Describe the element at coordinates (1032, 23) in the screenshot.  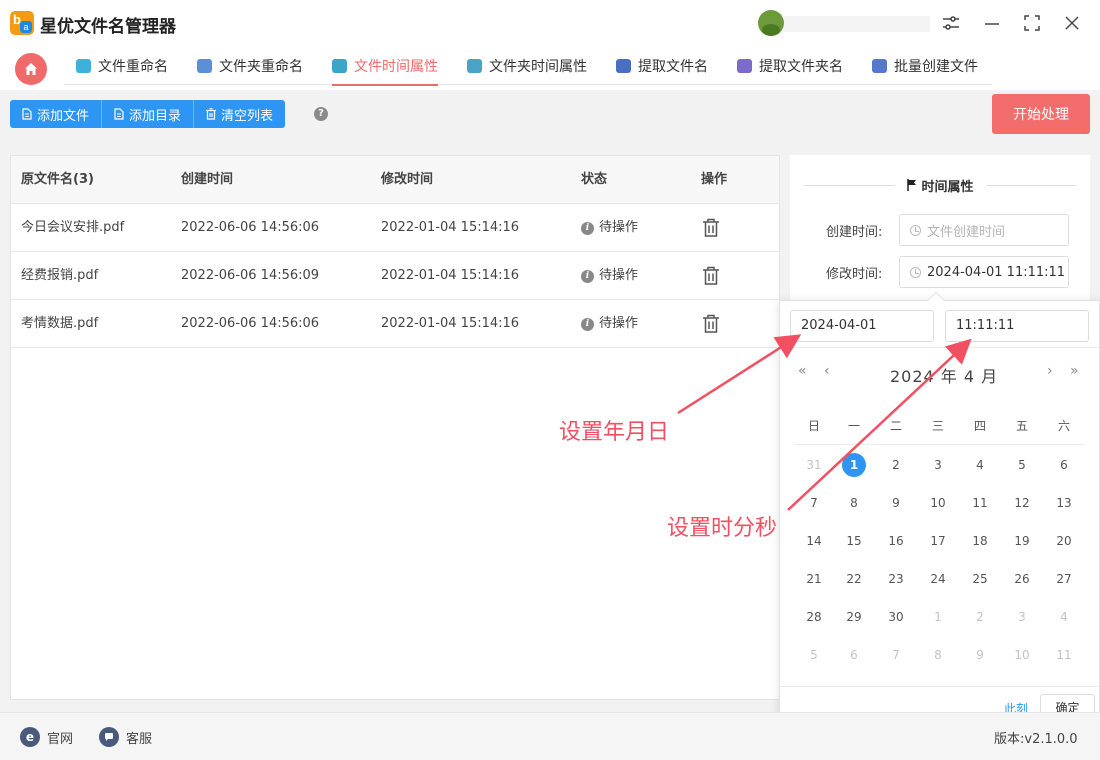
I see `maximize-icon` at that location.